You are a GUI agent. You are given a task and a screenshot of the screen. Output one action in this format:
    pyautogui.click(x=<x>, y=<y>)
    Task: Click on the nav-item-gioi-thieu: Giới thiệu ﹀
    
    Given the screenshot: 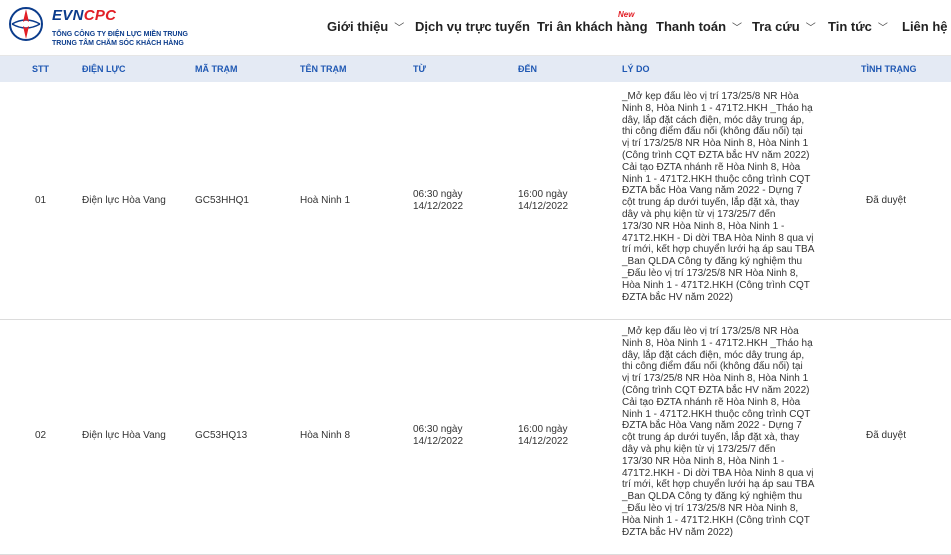 What is the action you would take?
    pyautogui.click(x=365, y=26)
    